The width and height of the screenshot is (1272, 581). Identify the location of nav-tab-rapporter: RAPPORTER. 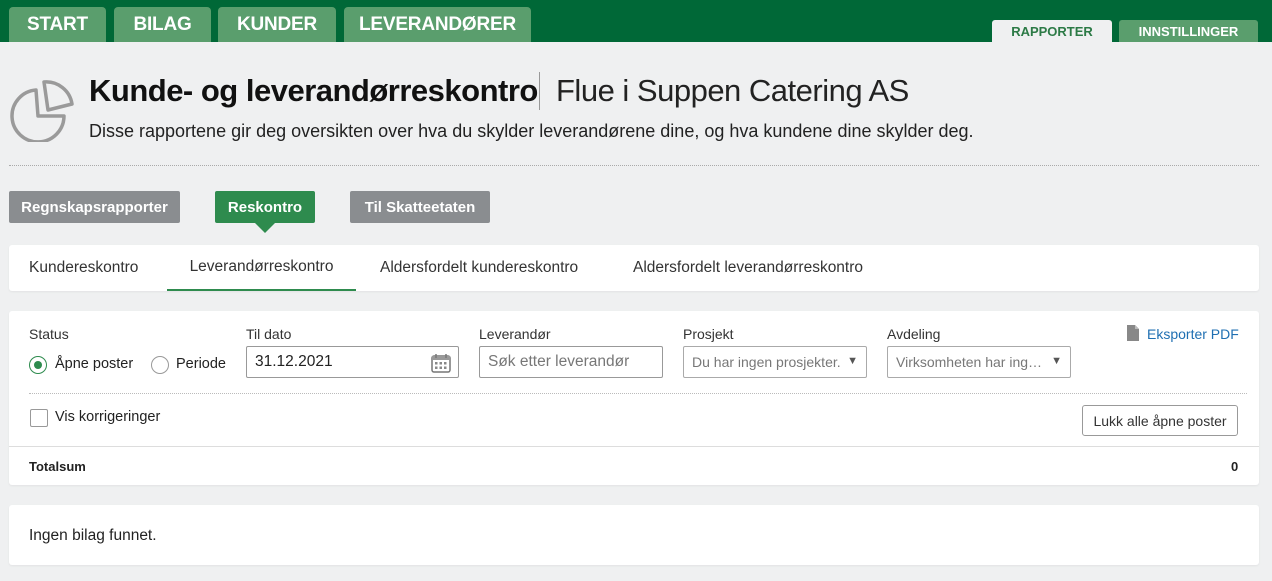
(1052, 31).